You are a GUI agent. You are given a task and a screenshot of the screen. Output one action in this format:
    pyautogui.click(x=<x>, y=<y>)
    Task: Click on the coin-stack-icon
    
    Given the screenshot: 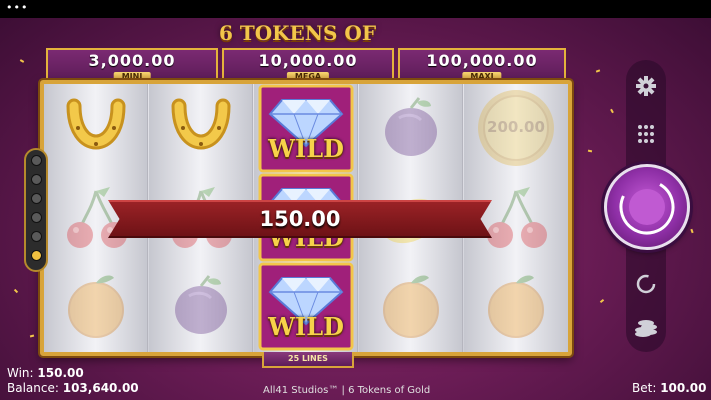 What is the action you would take?
    pyautogui.click(x=646, y=328)
    